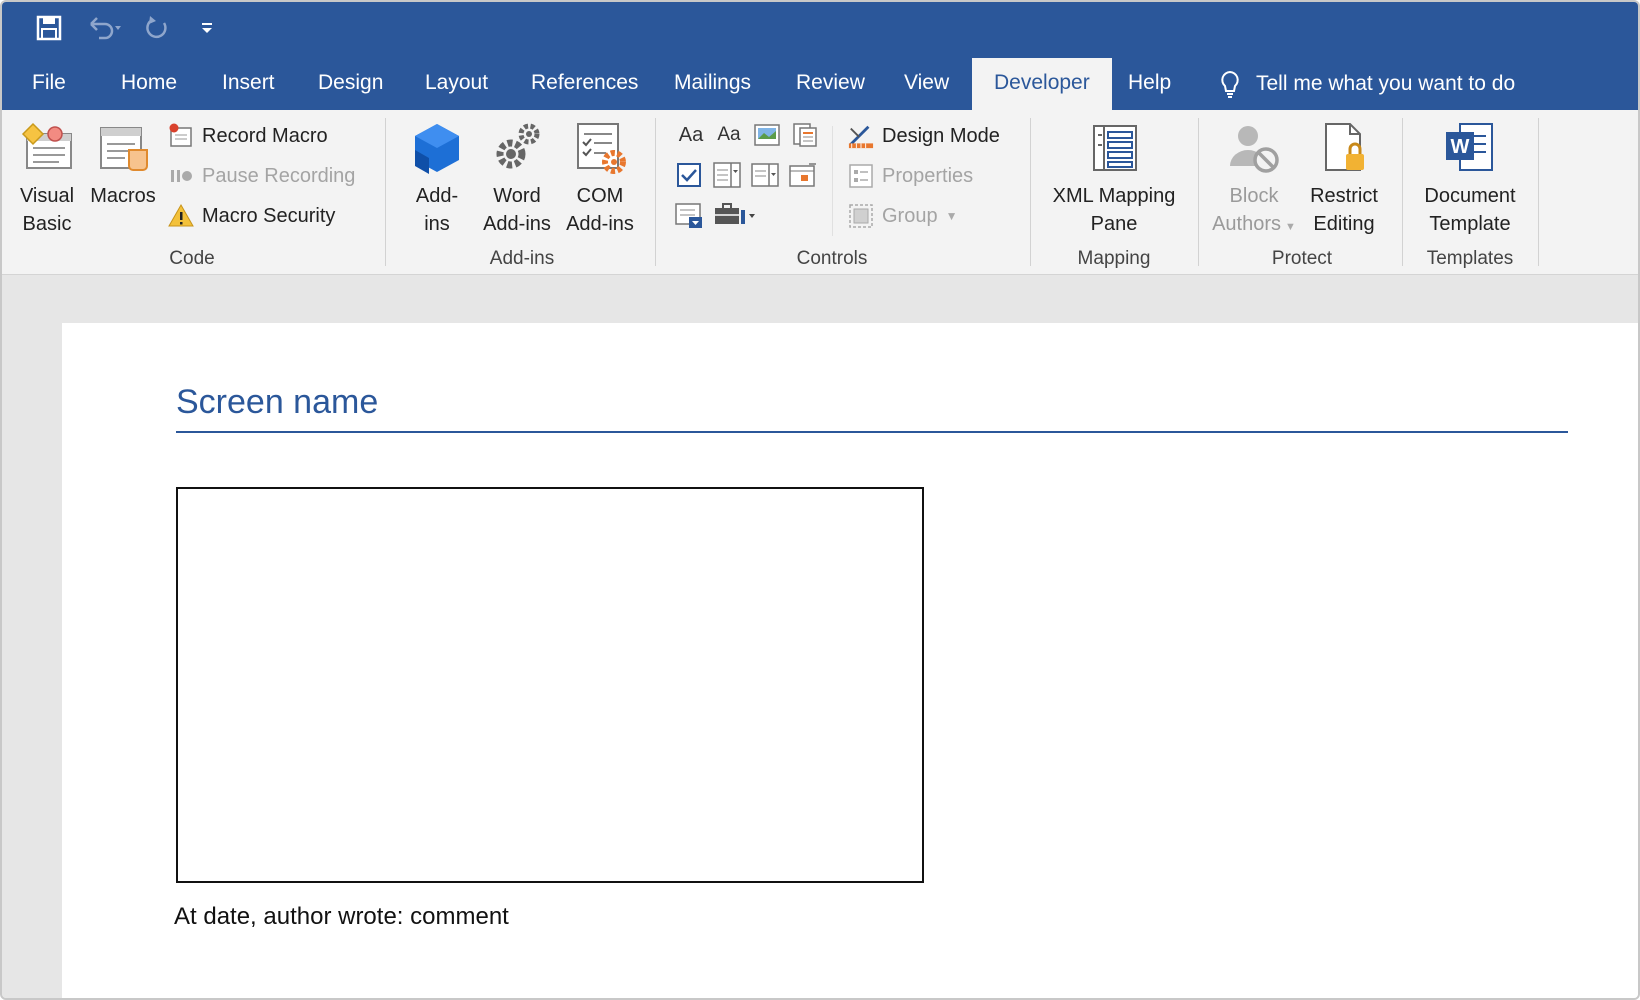 This screenshot has height=1000, width=1640. I want to click on word-add-ins-label-1: Word, so click(517, 196).